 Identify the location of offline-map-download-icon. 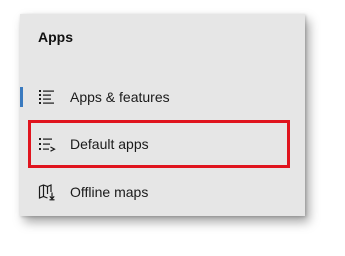
(47, 192).